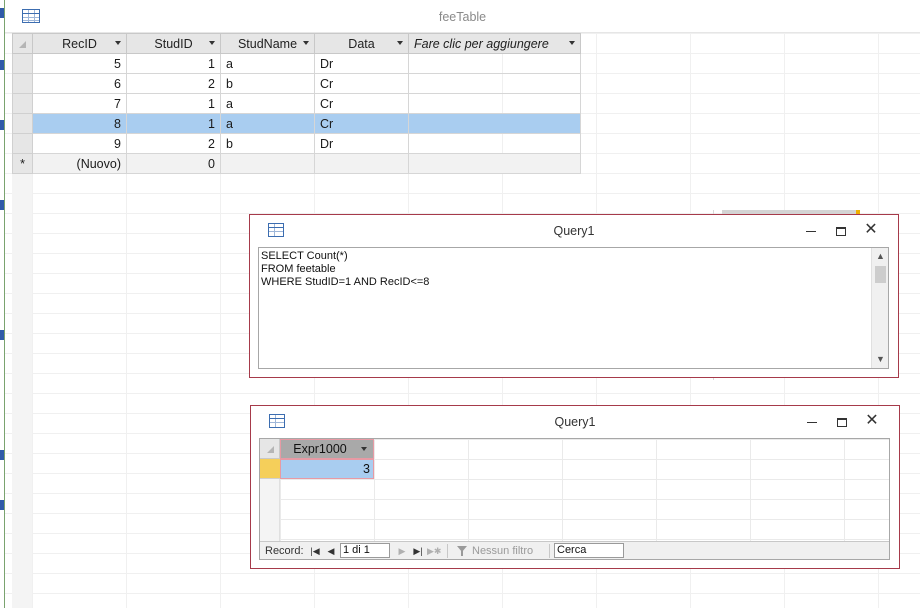  Describe the element at coordinates (402, 551) in the screenshot. I see `next-record-icon: ▶` at that location.